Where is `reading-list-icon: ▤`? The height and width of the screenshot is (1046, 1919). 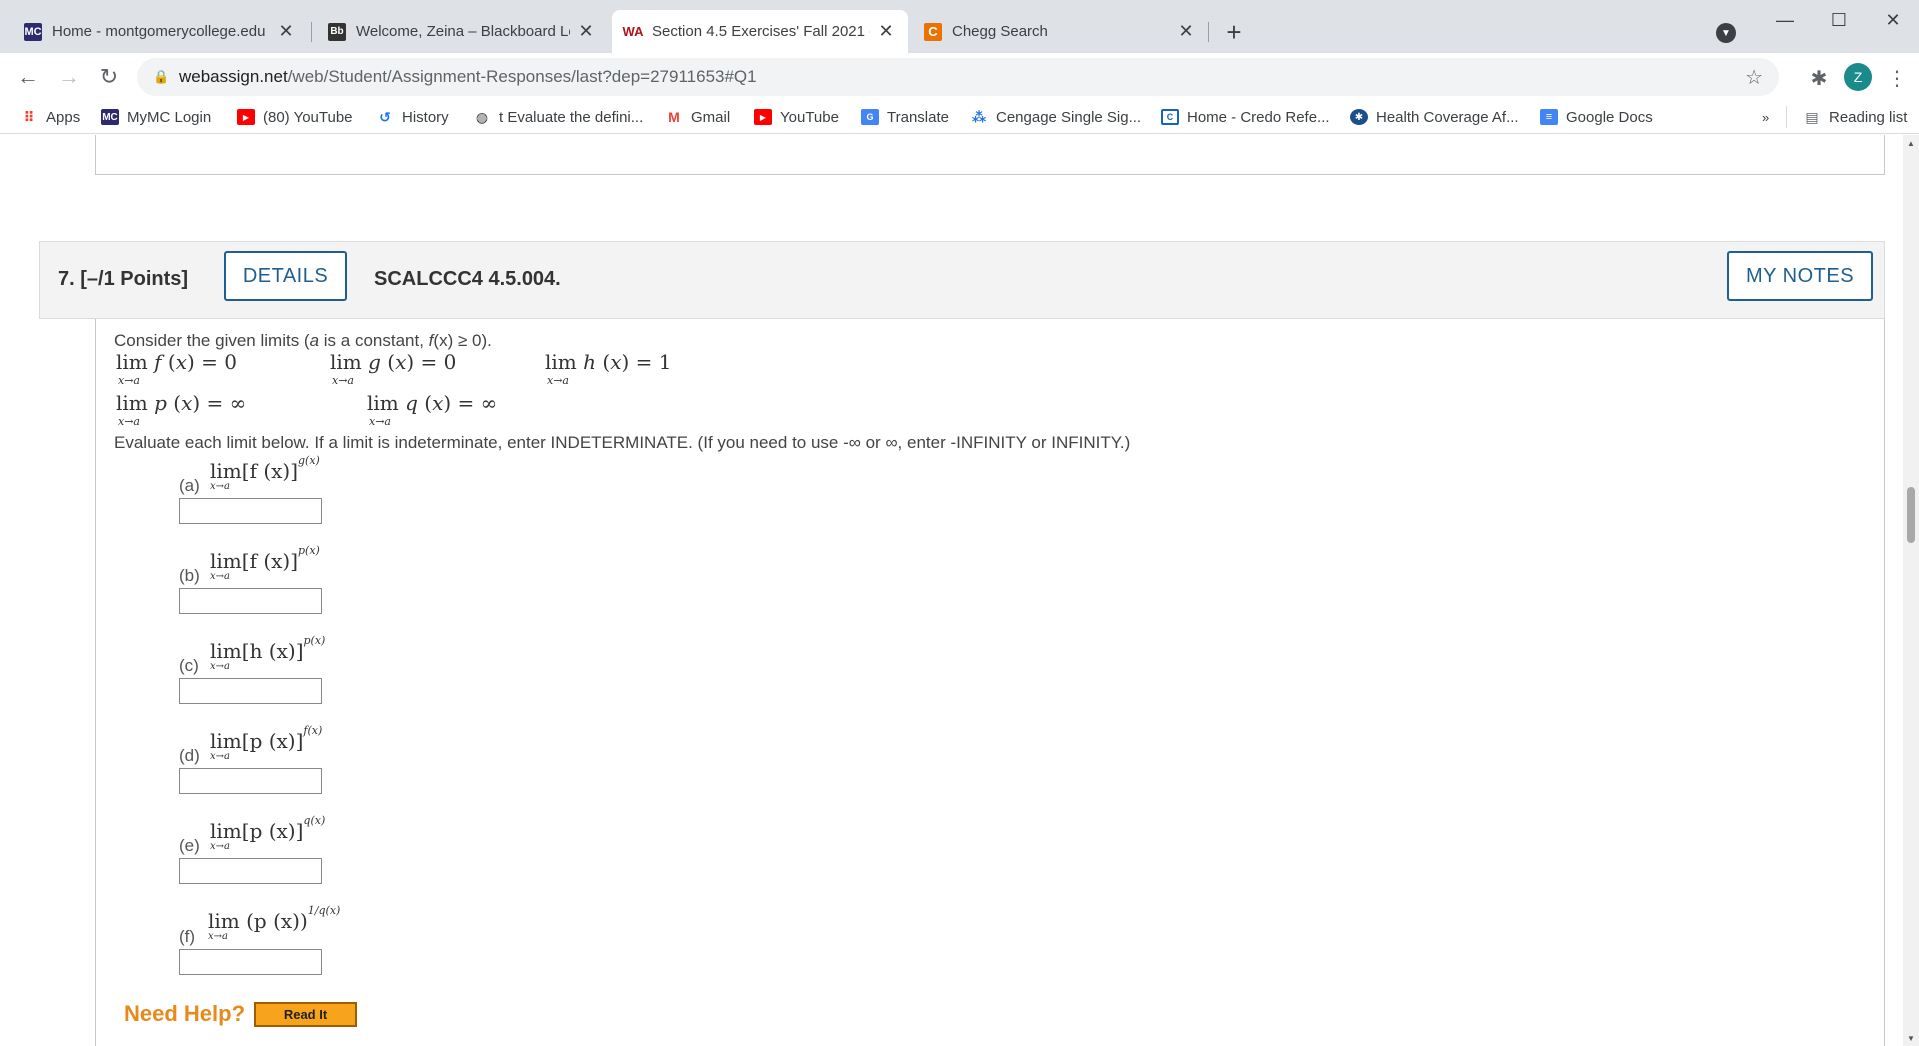
reading-list-icon: ▤ is located at coordinates (1812, 116).